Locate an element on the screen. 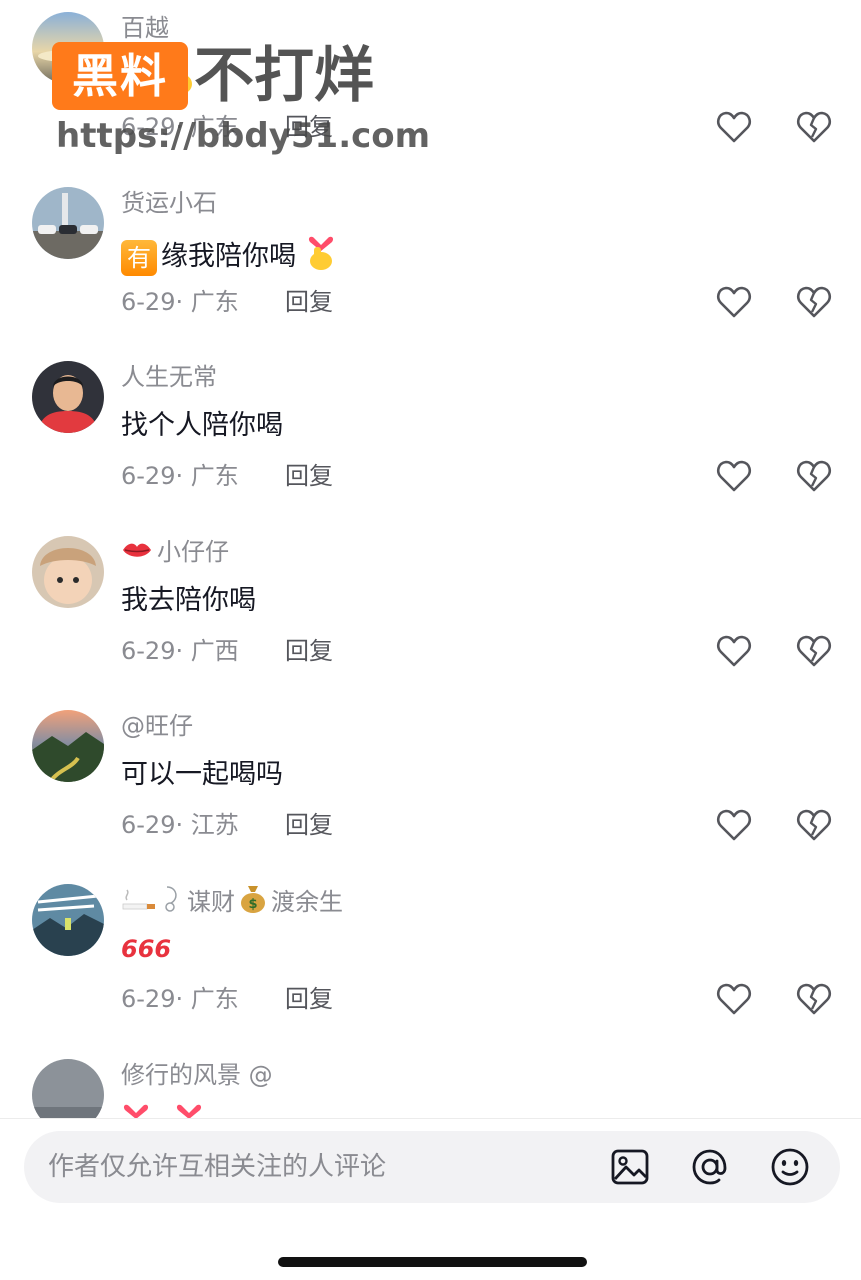  comment-username-text: 小仔仔 is located at coordinates (193, 552).